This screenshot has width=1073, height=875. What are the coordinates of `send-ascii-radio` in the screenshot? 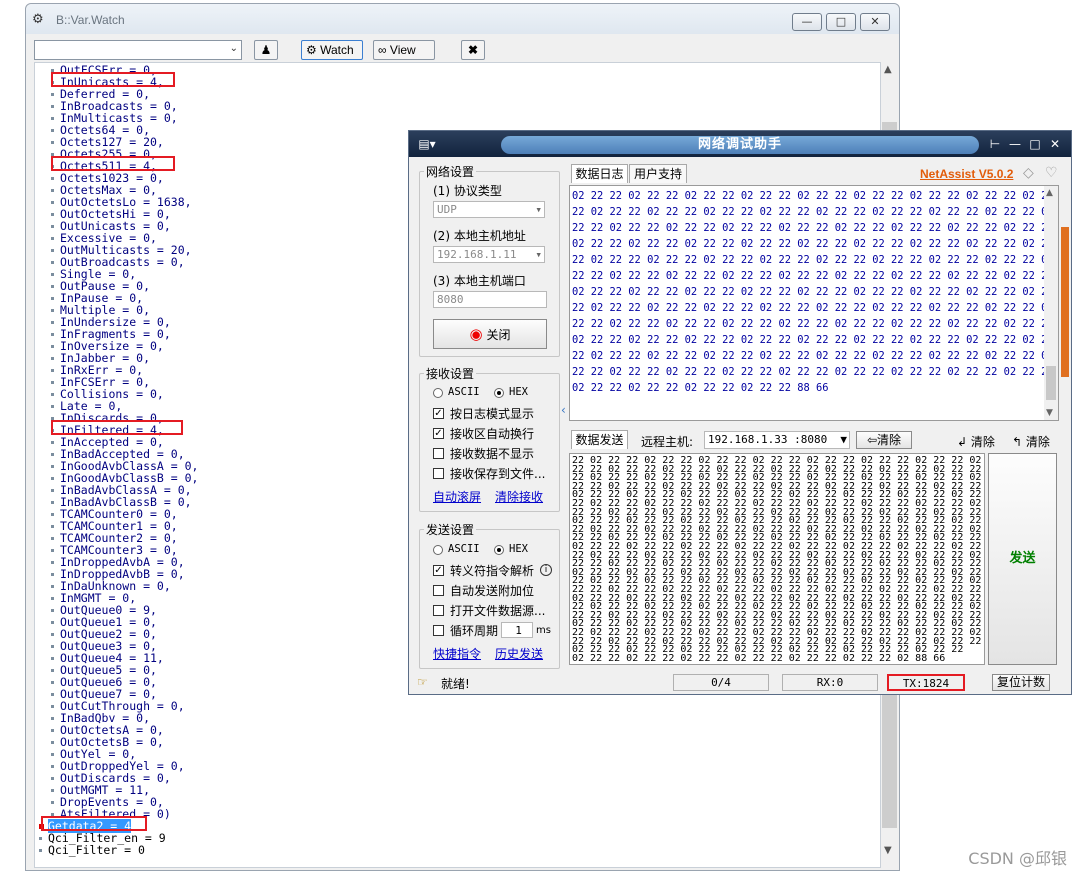 It's located at (438, 550).